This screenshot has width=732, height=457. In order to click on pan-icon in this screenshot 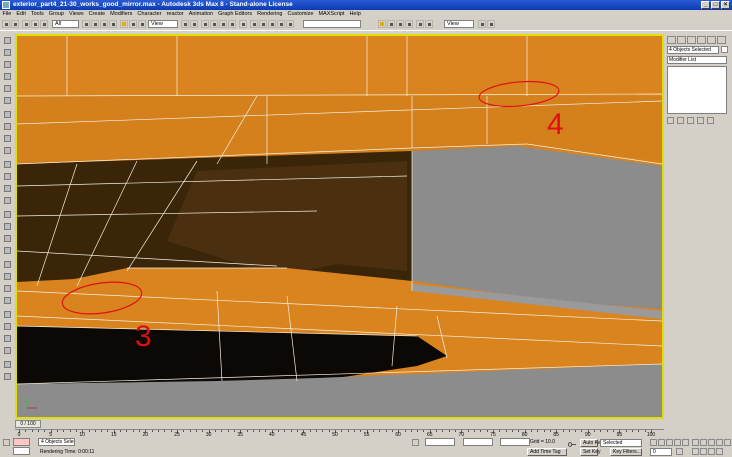, I will do `click(711, 442)`.